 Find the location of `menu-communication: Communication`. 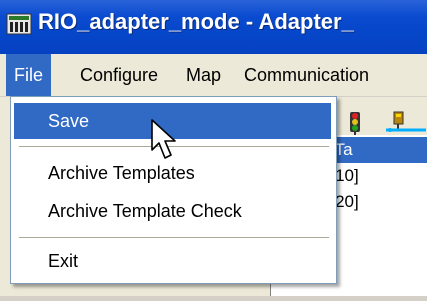

menu-communication: Communication is located at coordinates (306, 75).